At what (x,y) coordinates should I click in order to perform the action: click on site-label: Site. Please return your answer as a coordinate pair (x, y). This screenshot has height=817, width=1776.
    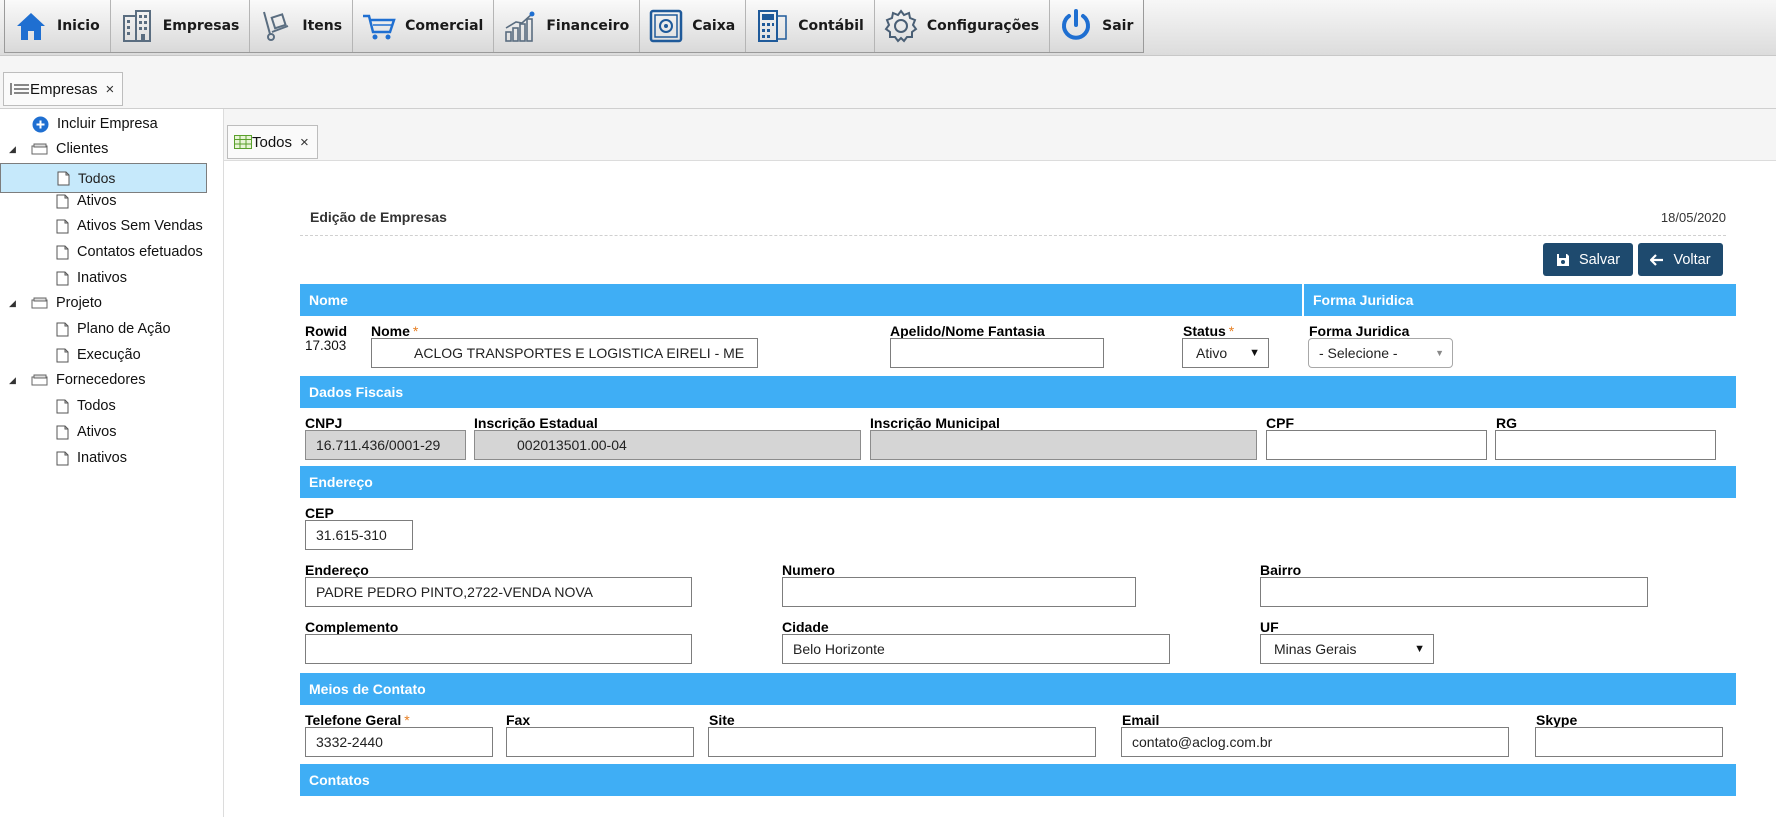
    Looking at the image, I should click on (722, 720).